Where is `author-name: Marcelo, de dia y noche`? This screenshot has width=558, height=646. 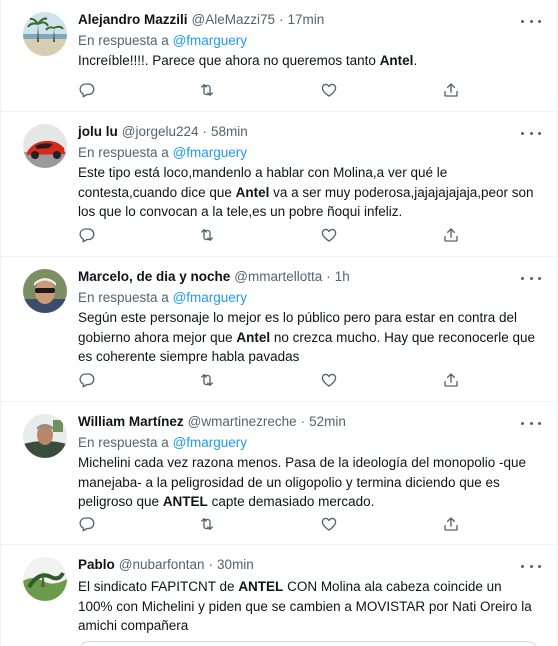
author-name: Marcelo, de dia y noche is located at coordinates (154, 277).